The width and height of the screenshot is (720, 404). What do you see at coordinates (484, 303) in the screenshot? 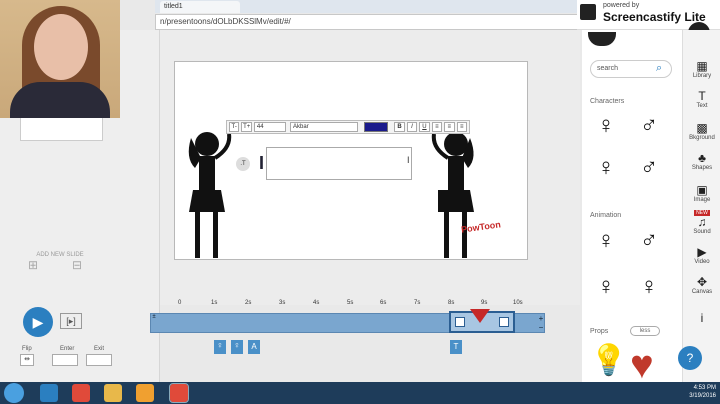
I see `tick-label: 9s` at bounding box center [484, 303].